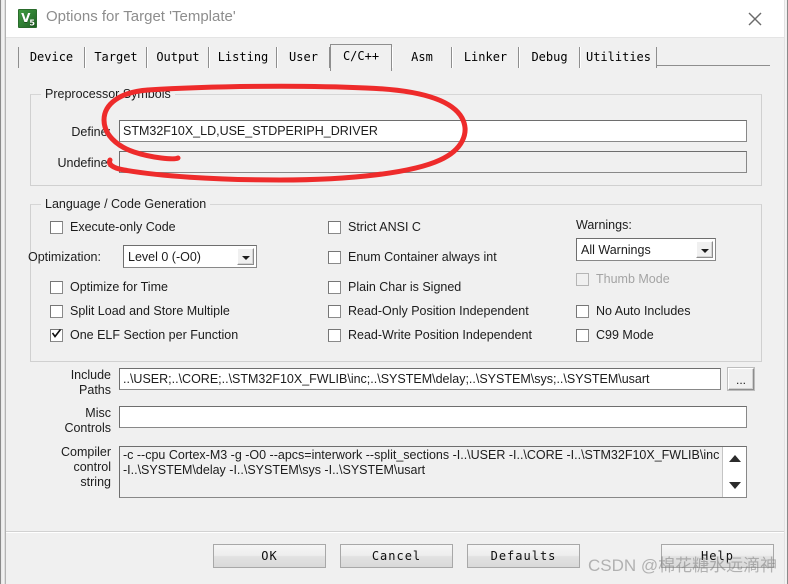 This screenshot has width=788, height=584. Describe the element at coordinates (95, 482) in the screenshot. I see `compiler-control-label-line3: string` at that location.